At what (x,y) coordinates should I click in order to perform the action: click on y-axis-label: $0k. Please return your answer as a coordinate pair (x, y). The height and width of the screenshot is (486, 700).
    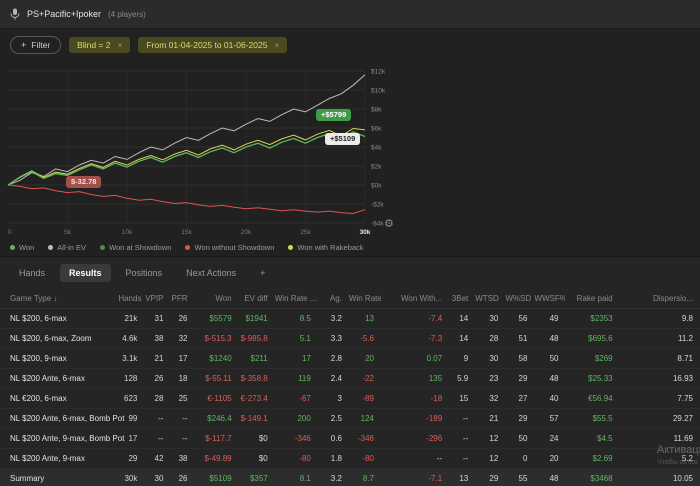
    Looking at the image, I should click on (376, 186).